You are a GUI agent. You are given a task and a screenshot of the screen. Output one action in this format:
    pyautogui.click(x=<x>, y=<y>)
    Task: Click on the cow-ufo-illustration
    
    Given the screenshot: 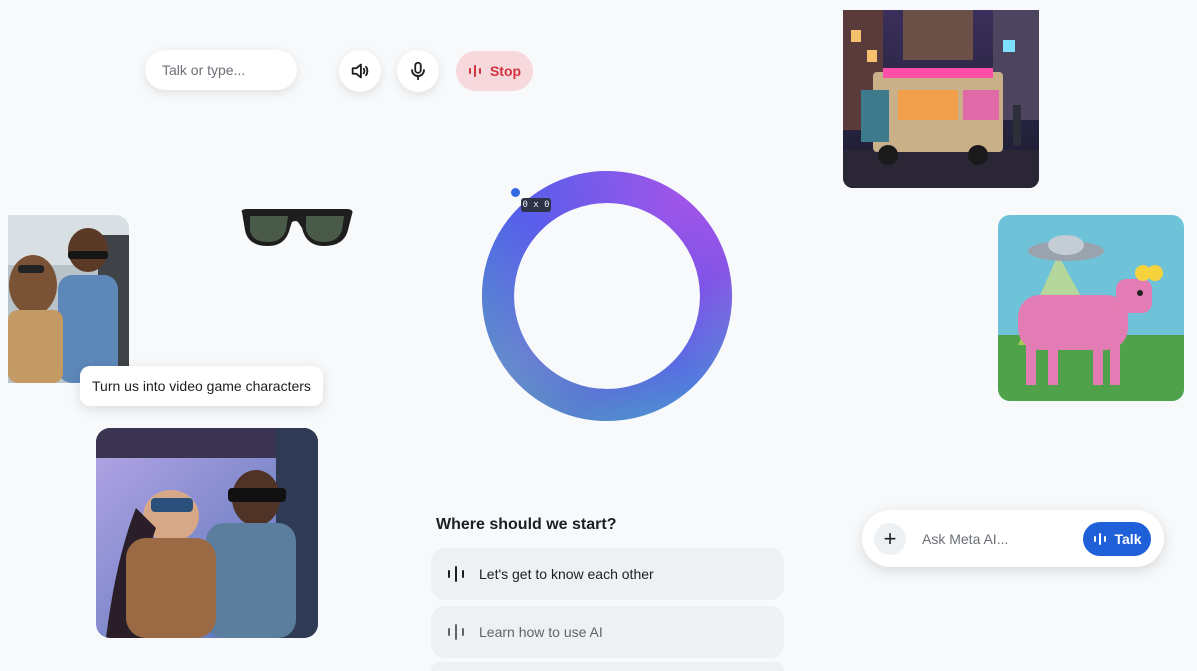 What is the action you would take?
    pyautogui.click(x=1091, y=308)
    